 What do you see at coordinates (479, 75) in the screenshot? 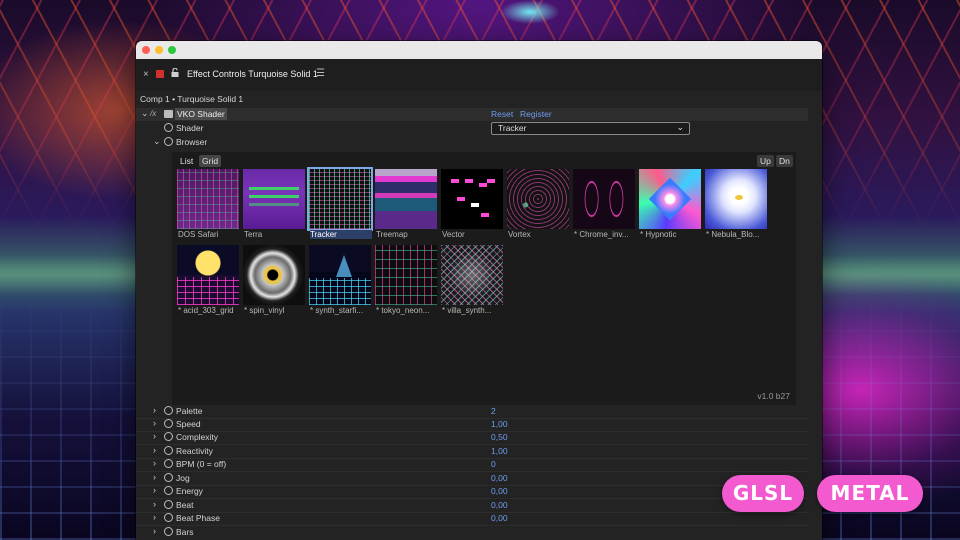
I see `panel-tab-bar: × Effect Controls Turquoise Solid 1 ☰` at bounding box center [479, 75].